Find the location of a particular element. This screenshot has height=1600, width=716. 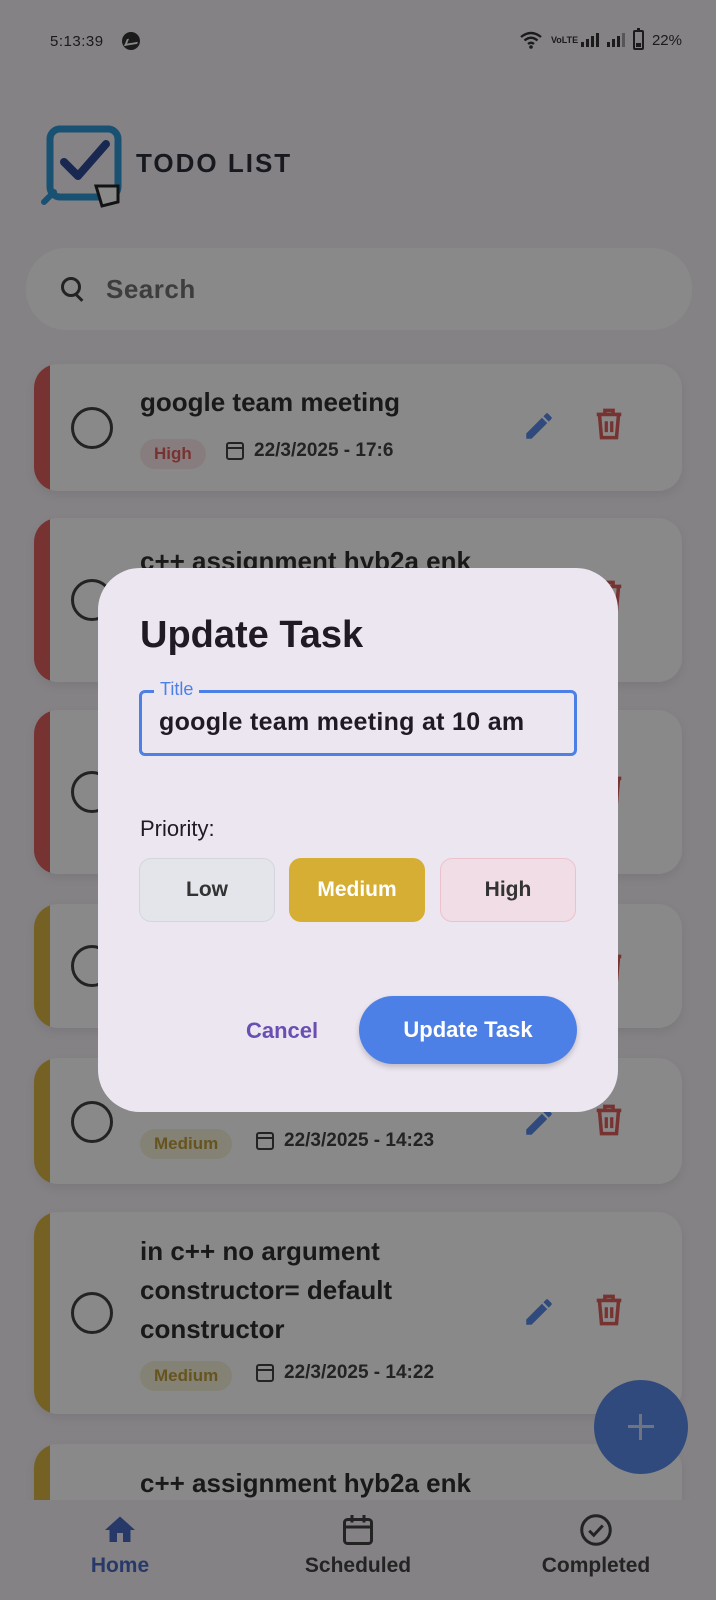

title-input: google team meeting at 10 am is located at coordinates (341, 722).